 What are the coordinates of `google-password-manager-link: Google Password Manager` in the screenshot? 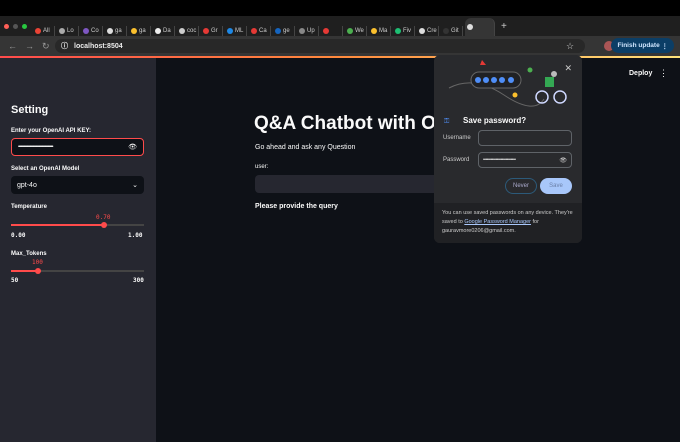 It's located at (497, 222).